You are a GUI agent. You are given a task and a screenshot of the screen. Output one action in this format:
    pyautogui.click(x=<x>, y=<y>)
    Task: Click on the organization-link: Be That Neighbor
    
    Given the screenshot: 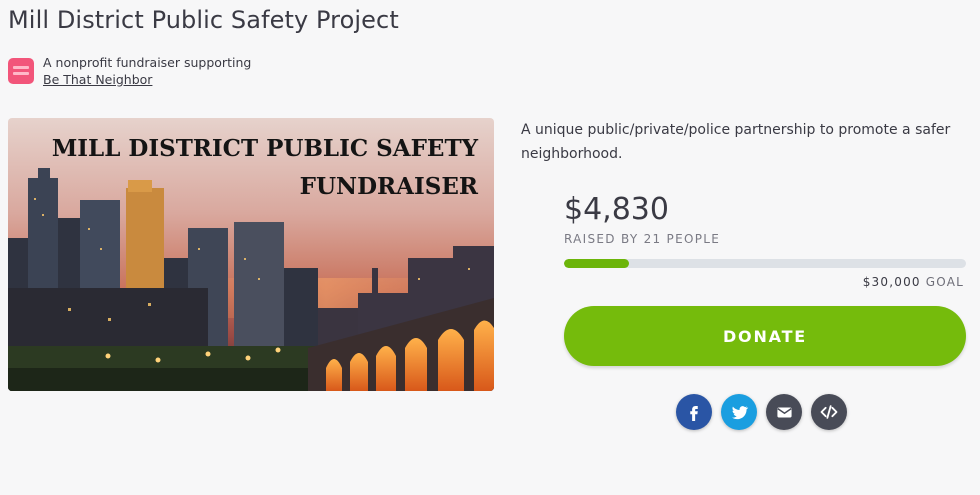 What is the action you would take?
    pyautogui.click(x=97, y=79)
    